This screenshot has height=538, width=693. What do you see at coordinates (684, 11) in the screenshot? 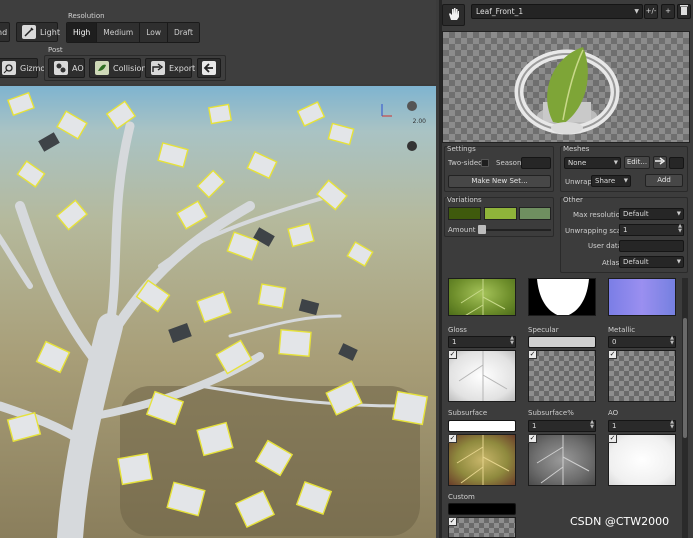
I see `delete-asset-button` at bounding box center [684, 11].